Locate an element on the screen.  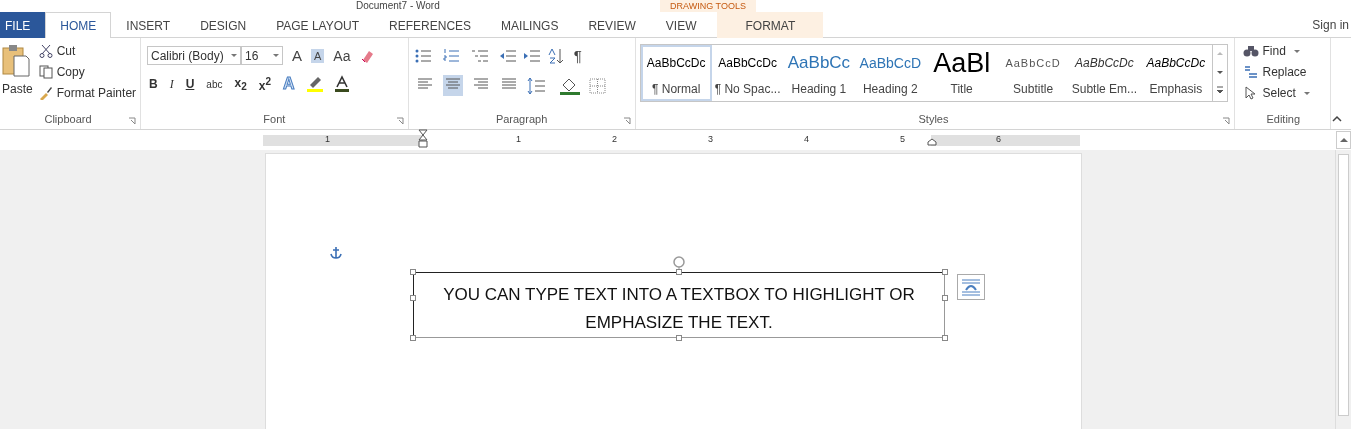
anchor-icon is located at coordinates (336, 252).